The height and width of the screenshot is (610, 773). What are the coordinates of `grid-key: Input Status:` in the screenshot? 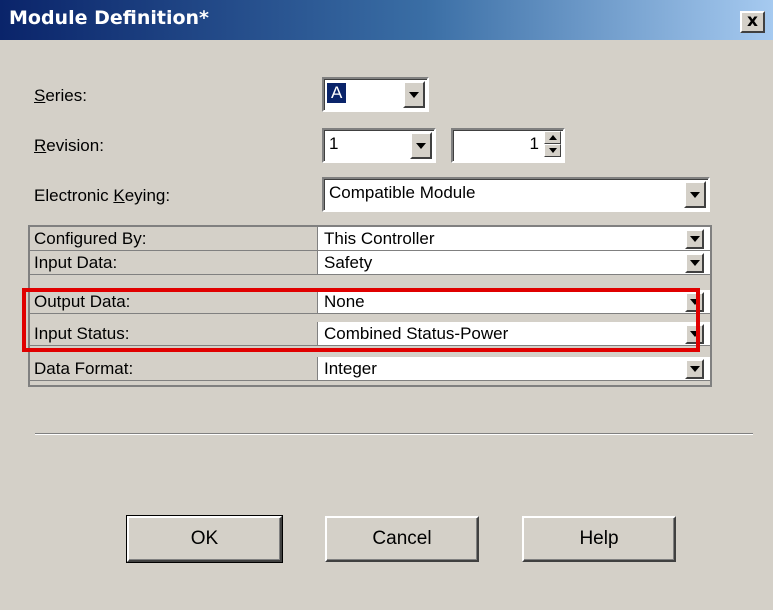 It's located at (174, 333).